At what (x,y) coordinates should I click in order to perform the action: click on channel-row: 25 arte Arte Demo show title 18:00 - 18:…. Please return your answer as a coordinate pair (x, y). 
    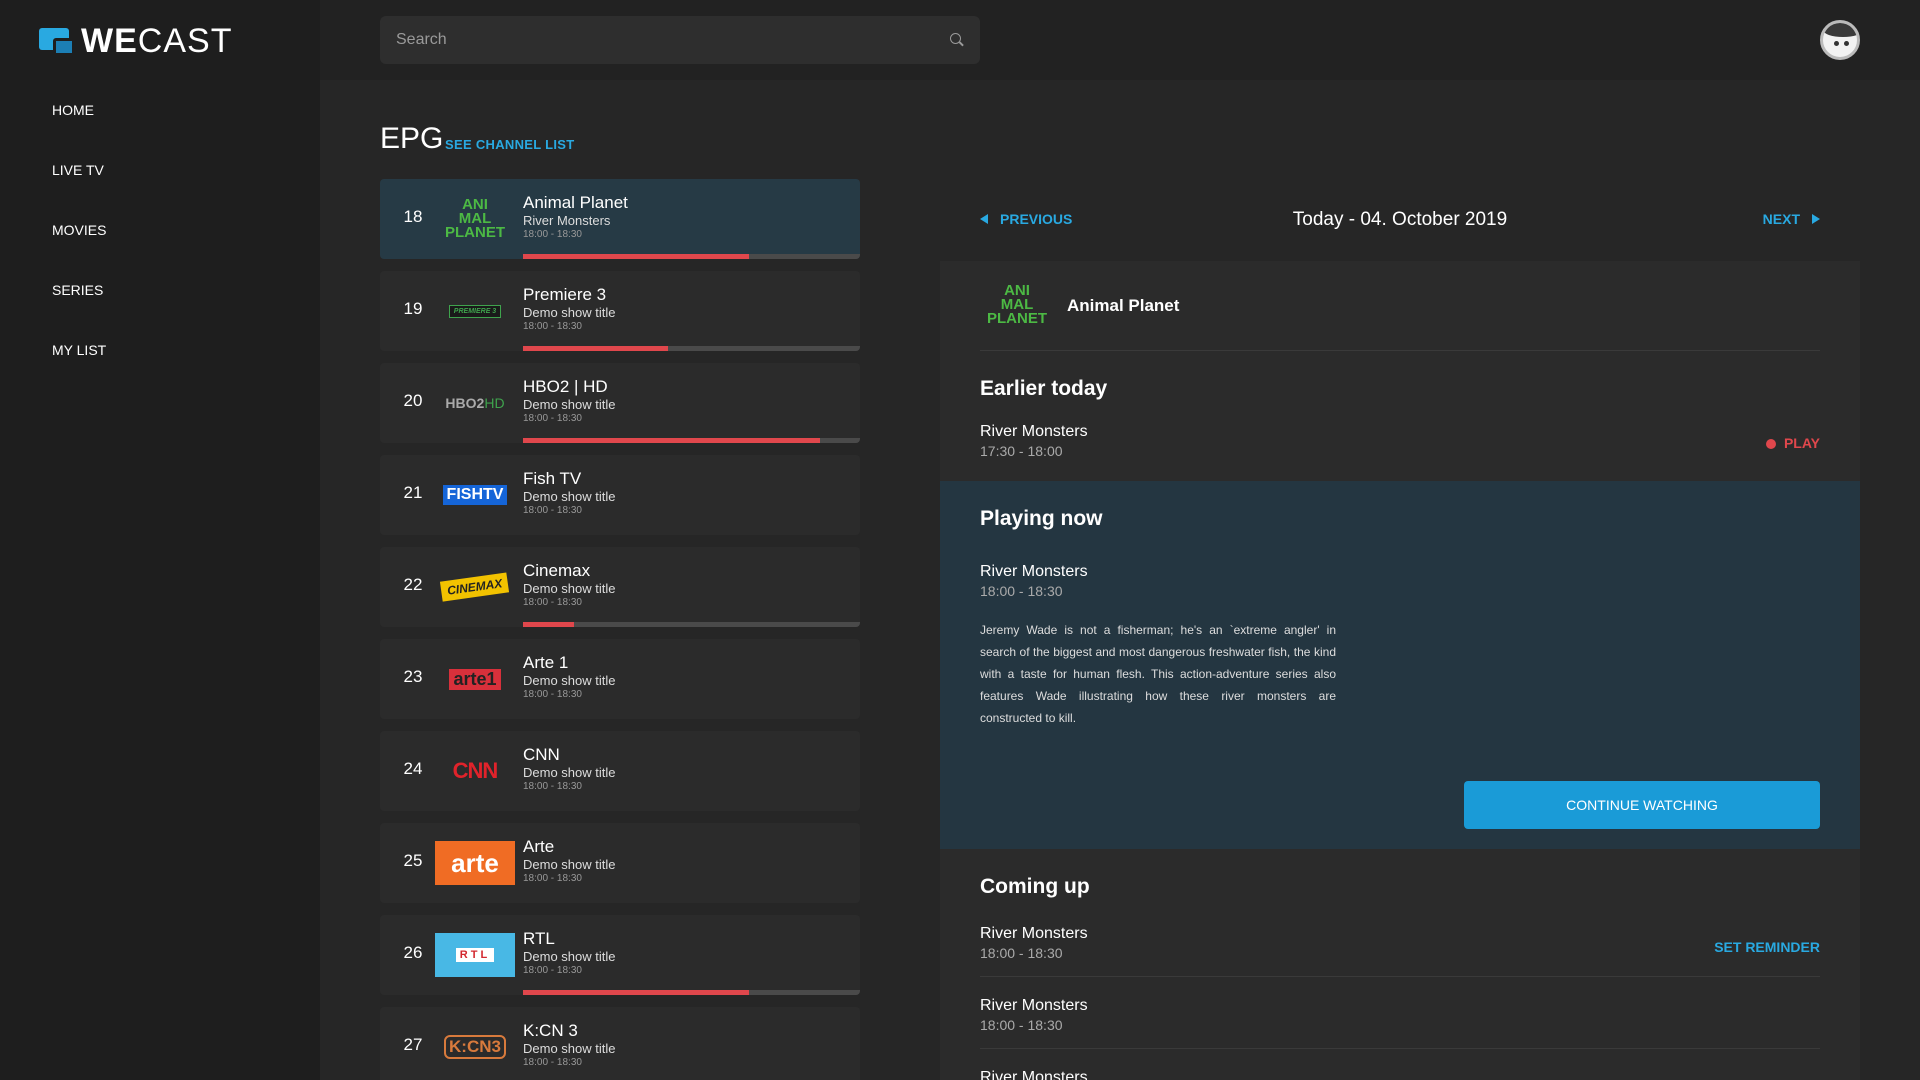
    Looking at the image, I should click on (620, 863).